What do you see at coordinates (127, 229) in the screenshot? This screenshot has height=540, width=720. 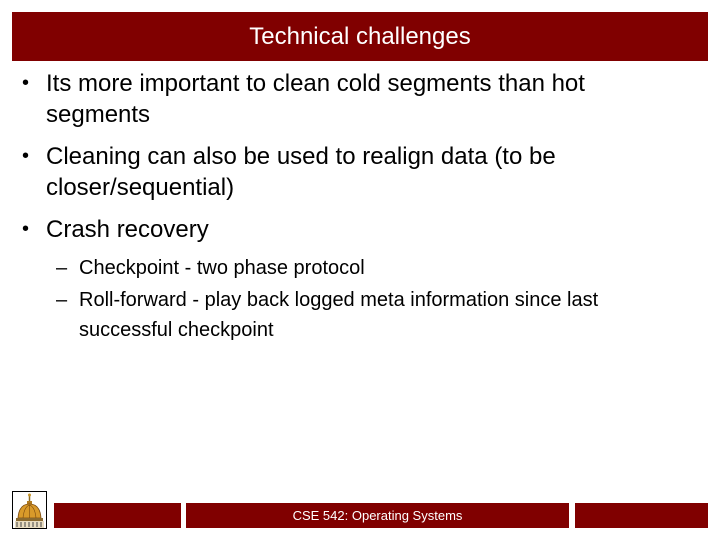 I see `bullet-line: Crash recovery` at bounding box center [127, 229].